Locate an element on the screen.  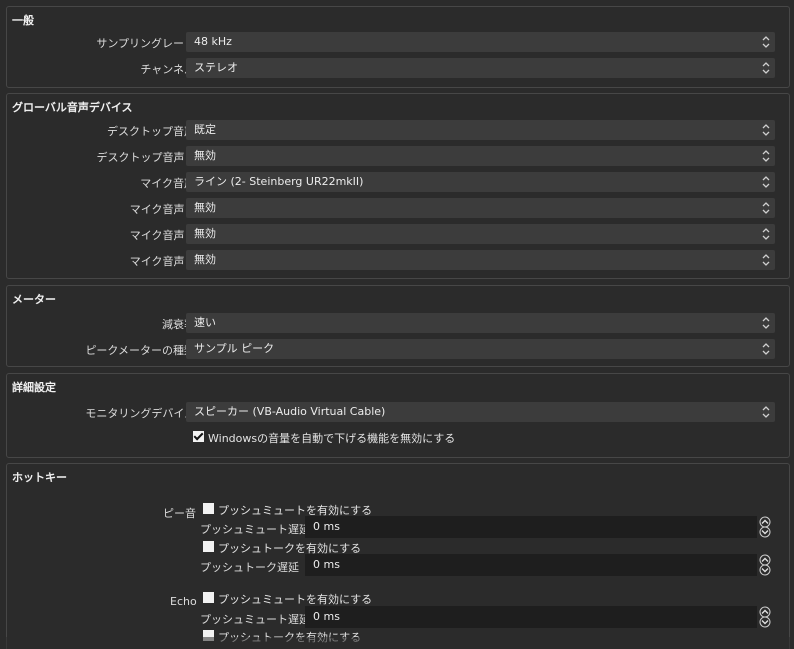
monitoring-device-value: スピーカー (VB-Audio Virtual Cable) is located at coordinates (290, 411).